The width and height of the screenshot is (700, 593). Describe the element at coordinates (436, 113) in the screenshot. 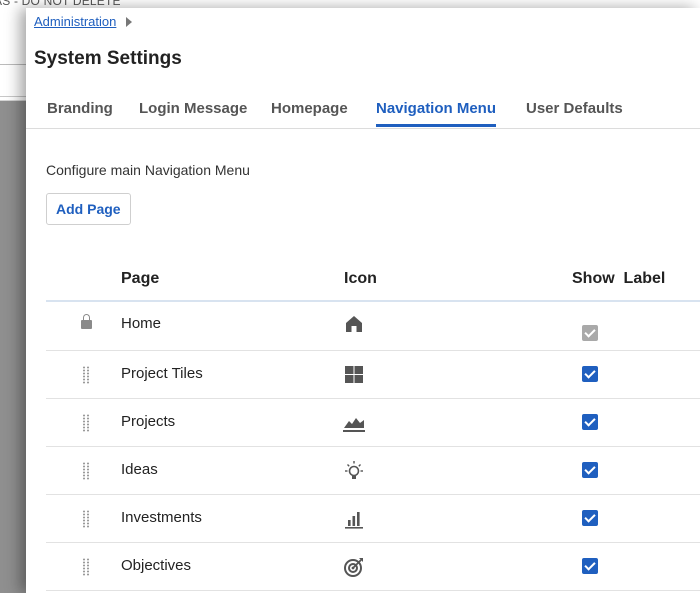

I see `tab-navigation-menu: Navigation Menu` at that location.